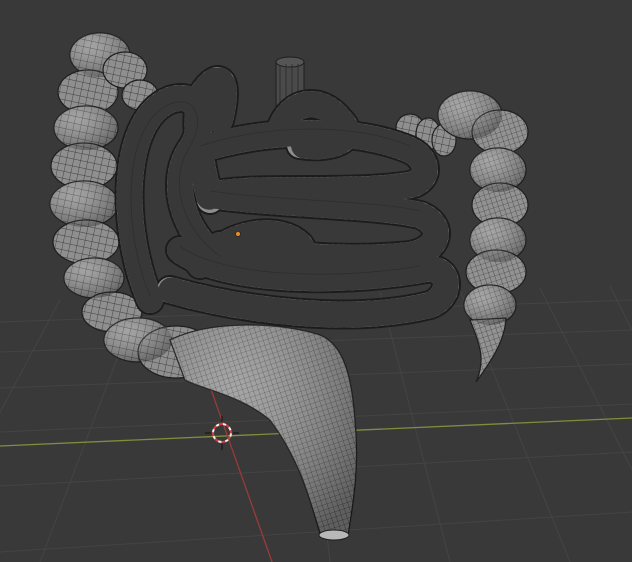  What do you see at coordinates (222, 433) in the screenshot?
I see `3d-cursor-icon` at bounding box center [222, 433].